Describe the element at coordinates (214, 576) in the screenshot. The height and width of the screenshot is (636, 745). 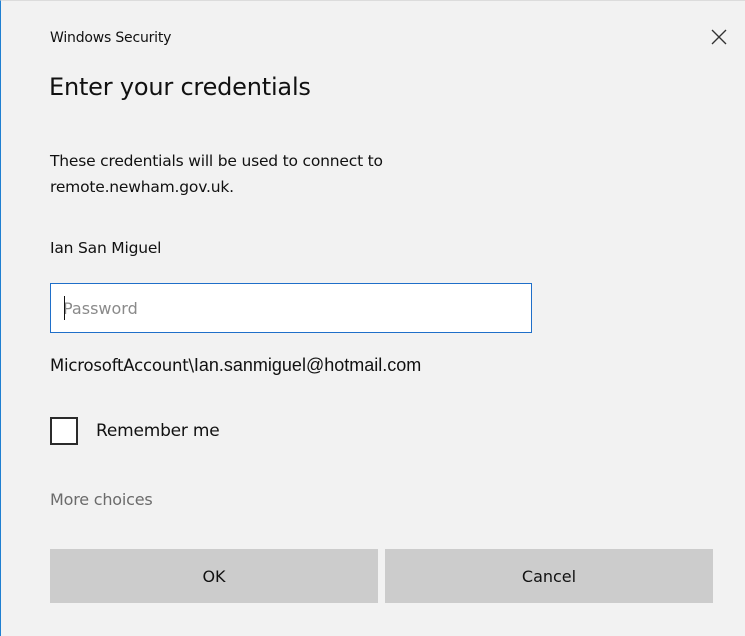
I see `ok-button: OK` at that location.